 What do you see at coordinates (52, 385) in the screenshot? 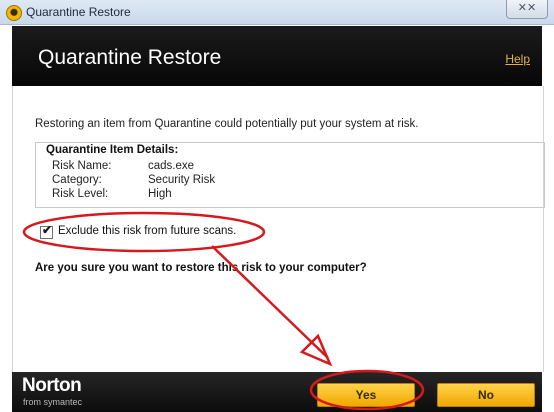
I see `norton-logo: Norton` at bounding box center [52, 385].